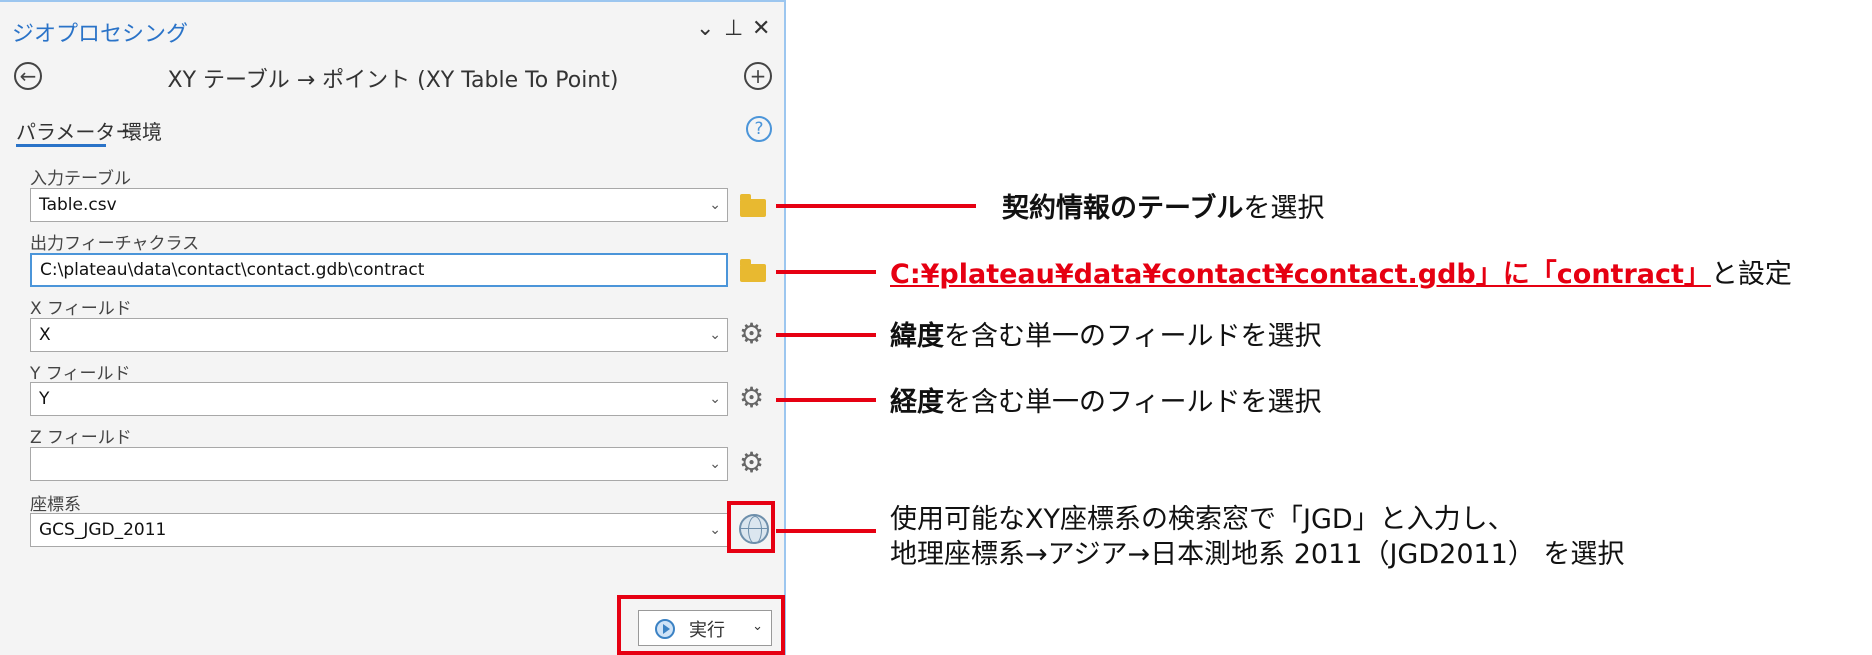 The height and width of the screenshot is (655, 1872). What do you see at coordinates (81, 438) in the screenshot?
I see `z-field-label: Z フィールド` at bounding box center [81, 438].